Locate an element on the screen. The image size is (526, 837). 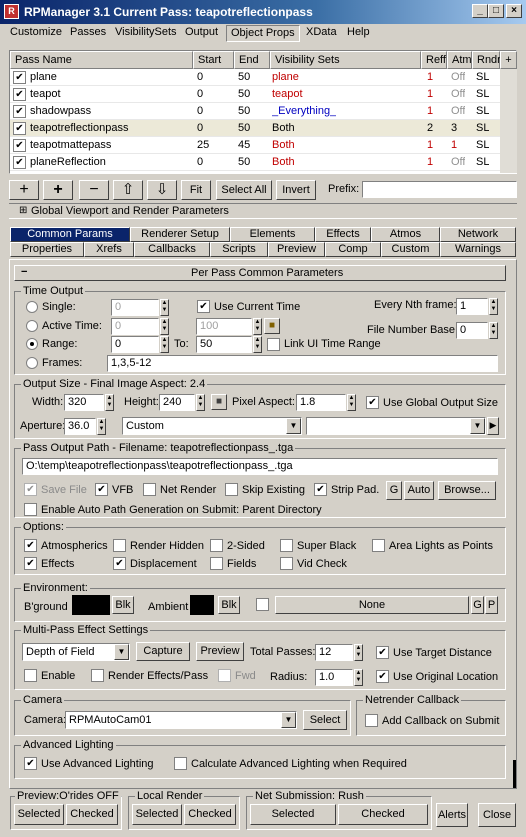
environment-p-button: P is located at coordinates (491, 605).